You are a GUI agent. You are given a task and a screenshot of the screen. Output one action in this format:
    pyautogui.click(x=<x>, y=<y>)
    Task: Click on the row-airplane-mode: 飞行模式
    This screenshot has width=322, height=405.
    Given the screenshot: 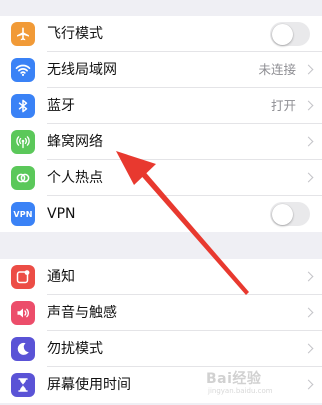 What is the action you would take?
    pyautogui.click(x=161, y=34)
    